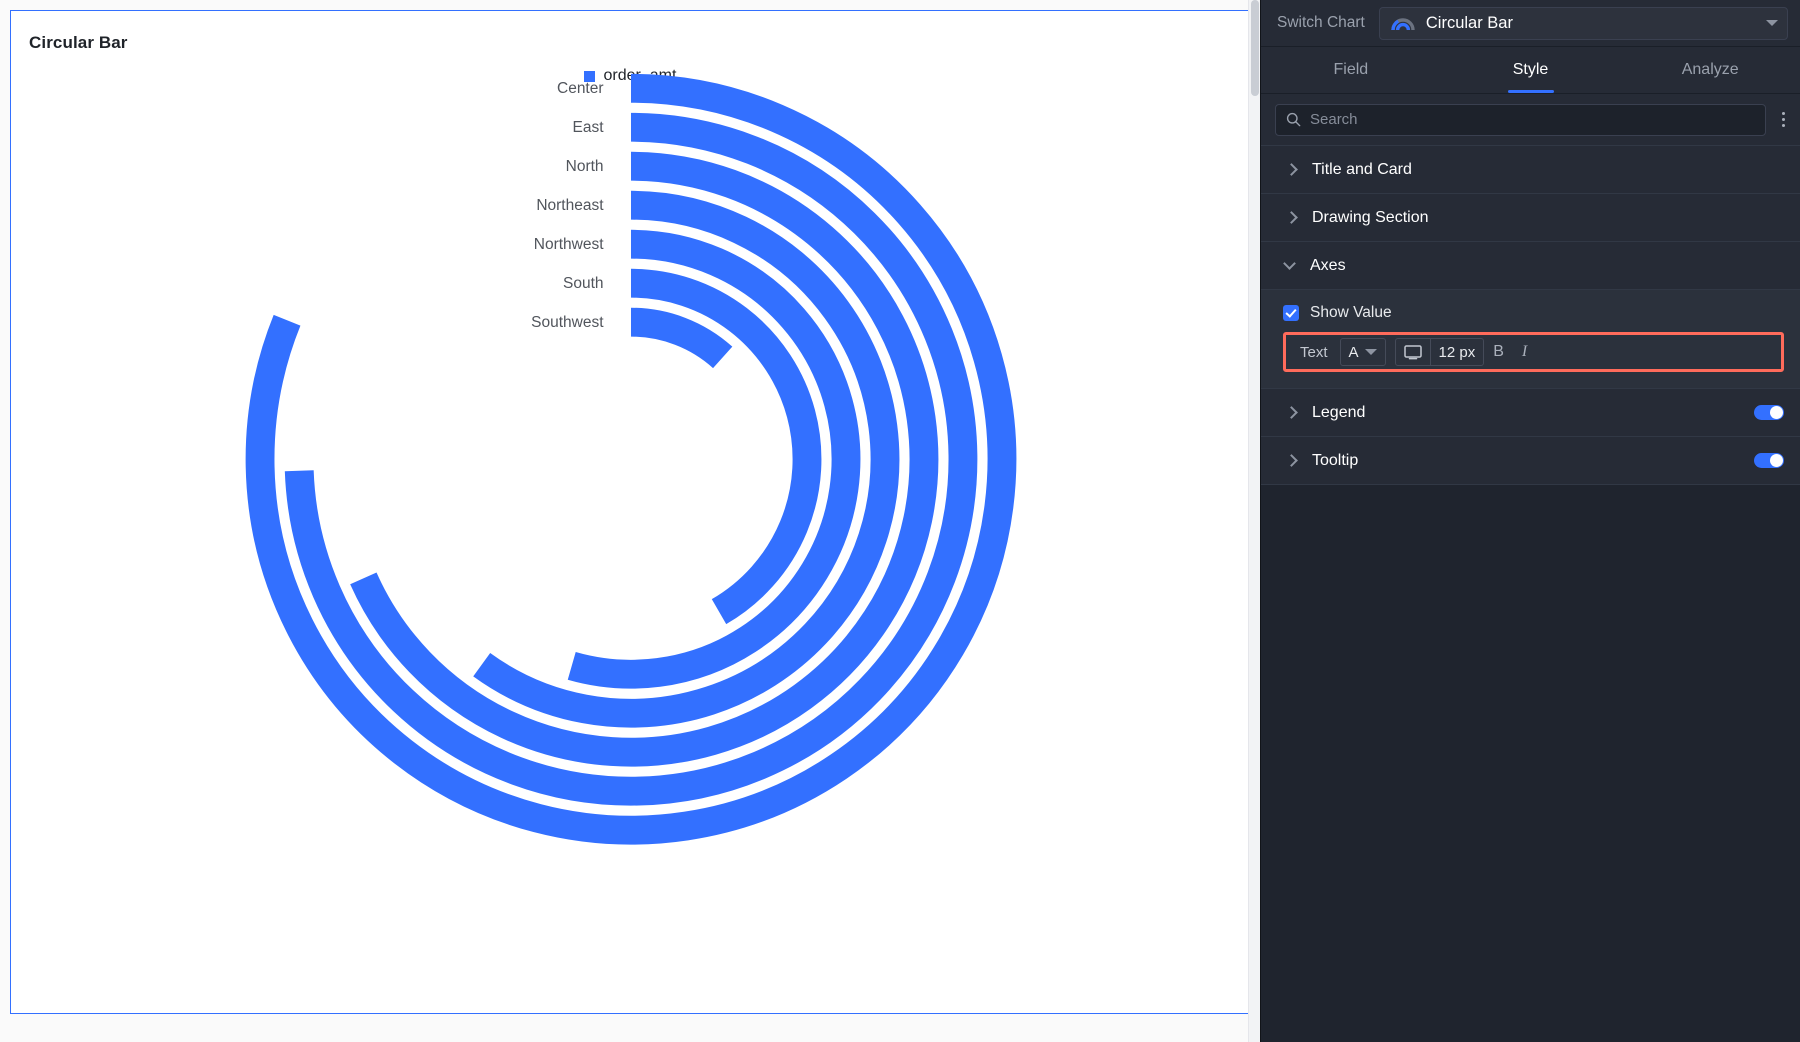 This screenshot has width=1800, height=1042. I want to click on bold-button: B, so click(1498, 352).